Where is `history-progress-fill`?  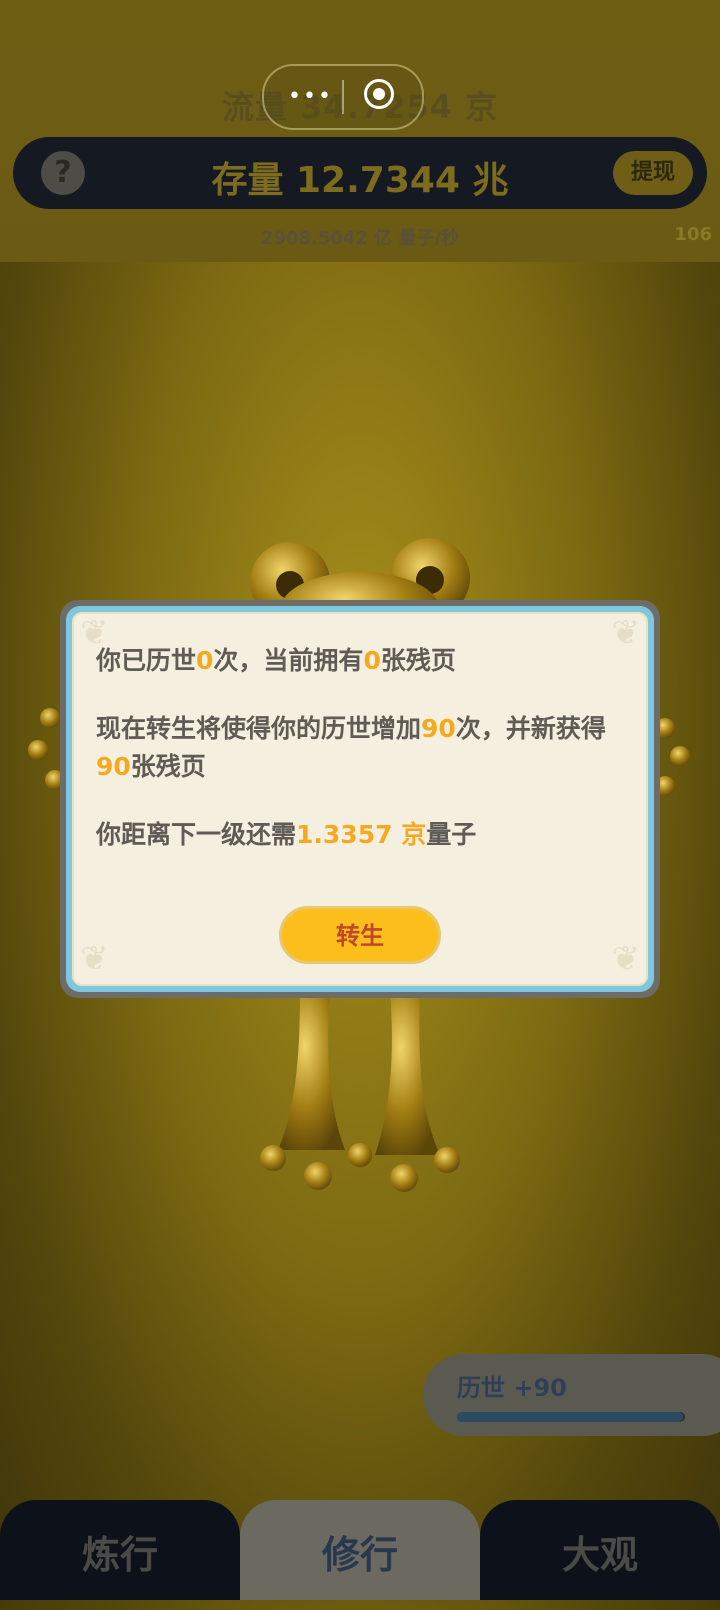
history-progress-fill is located at coordinates (570, 1417).